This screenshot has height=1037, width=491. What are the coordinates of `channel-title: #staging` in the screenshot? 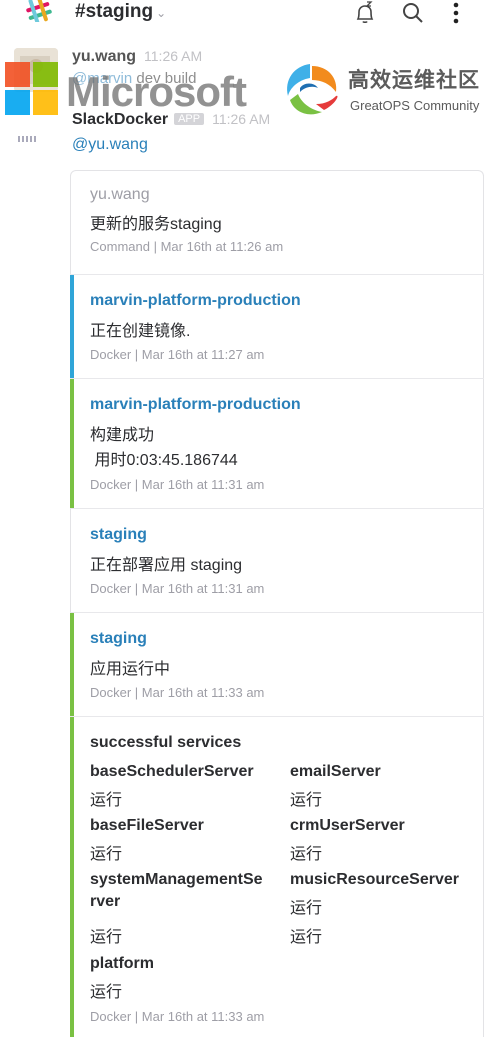 It's located at (114, 11).